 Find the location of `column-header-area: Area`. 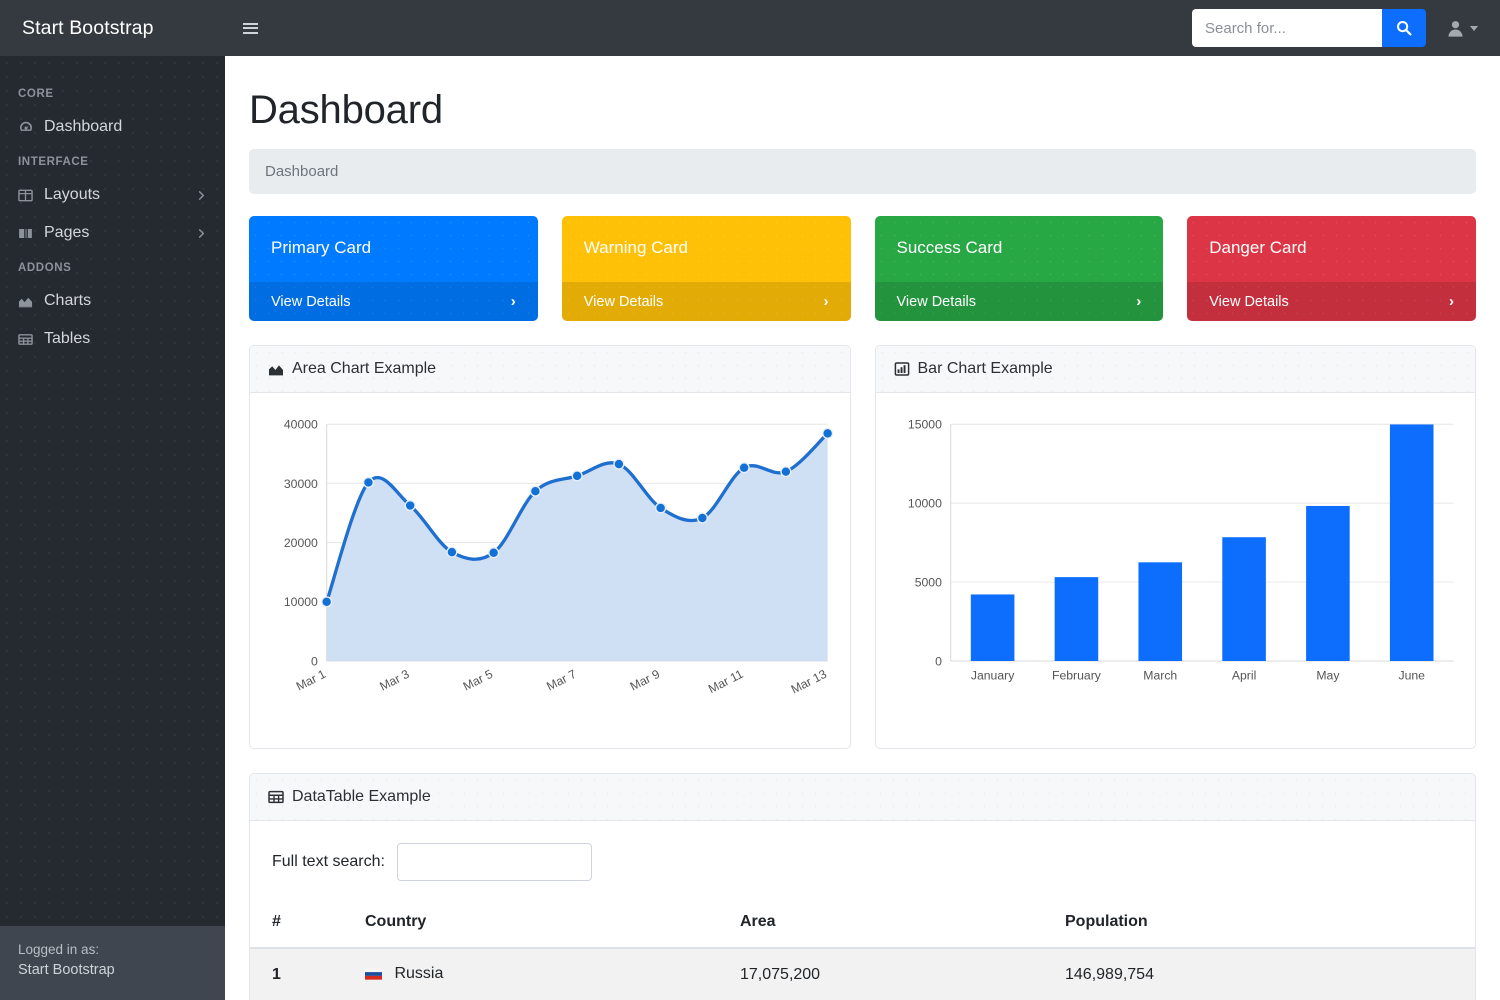

column-header-area: Area is located at coordinates (892, 924).